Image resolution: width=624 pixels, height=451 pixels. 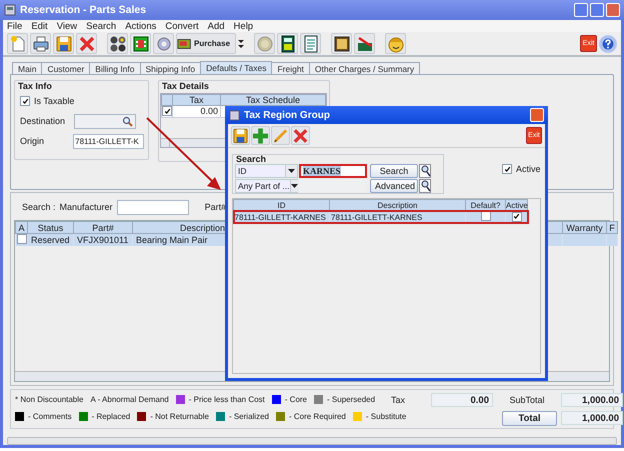 What do you see at coordinates (108, 141) in the screenshot?
I see `origin-field: 78111-GILLETT-K` at bounding box center [108, 141].